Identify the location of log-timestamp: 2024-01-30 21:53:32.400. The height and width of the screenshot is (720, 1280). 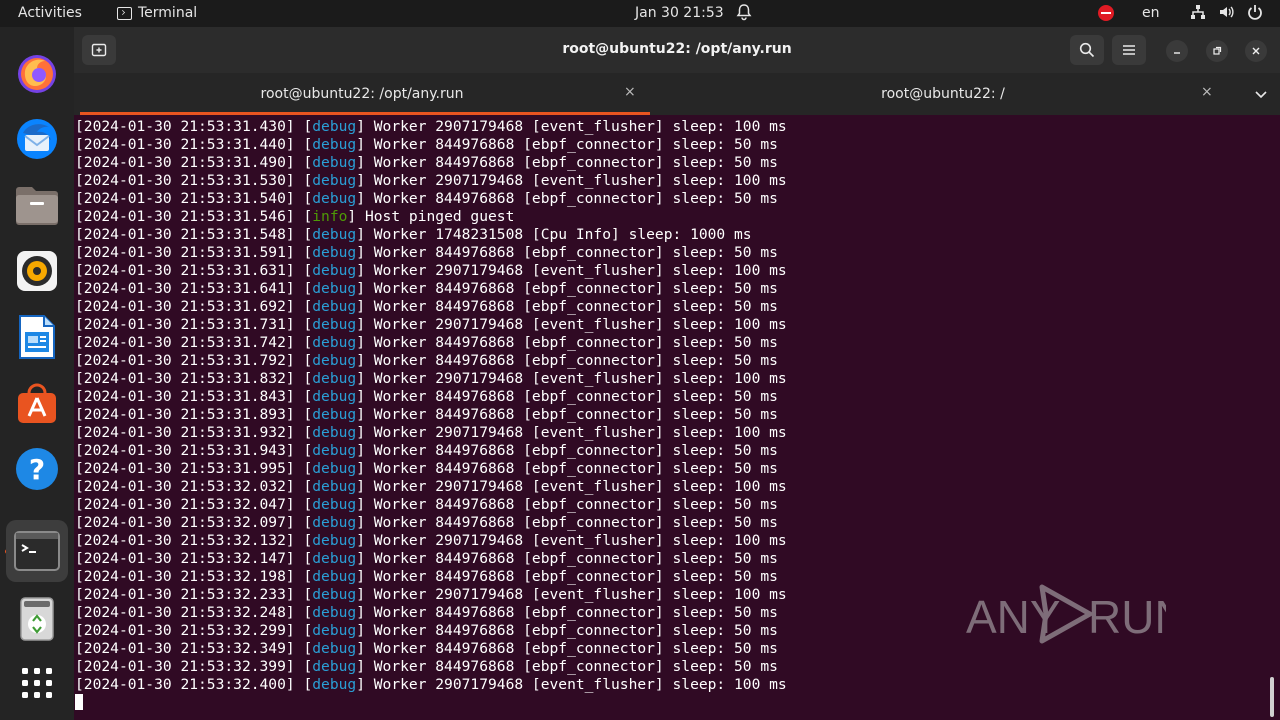
(184, 684).